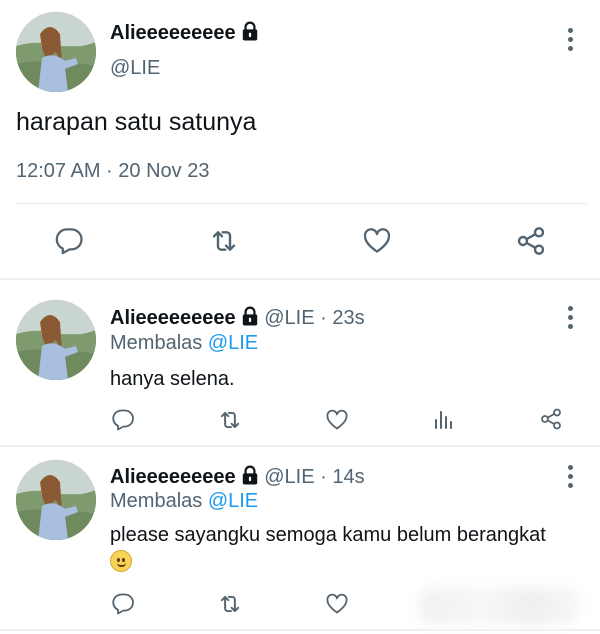  What do you see at coordinates (237, 478) in the screenshot?
I see `reply-header: Alieeeeeeeee @LIE · 14s` at bounding box center [237, 478].